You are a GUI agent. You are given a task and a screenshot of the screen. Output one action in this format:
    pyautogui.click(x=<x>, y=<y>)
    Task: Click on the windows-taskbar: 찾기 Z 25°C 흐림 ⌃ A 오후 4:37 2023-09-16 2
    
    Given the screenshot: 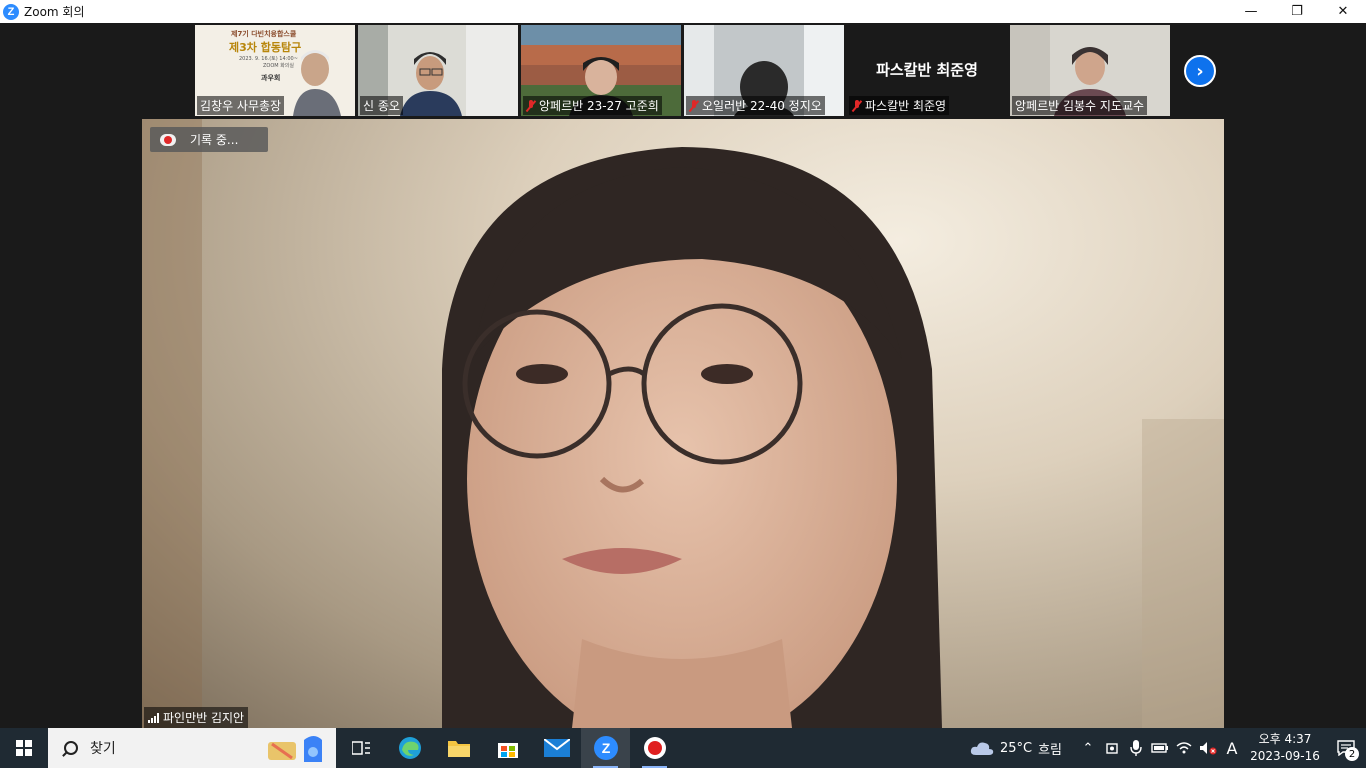 What is the action you would take?
    pyautogui.click(x=683, y=748)
    